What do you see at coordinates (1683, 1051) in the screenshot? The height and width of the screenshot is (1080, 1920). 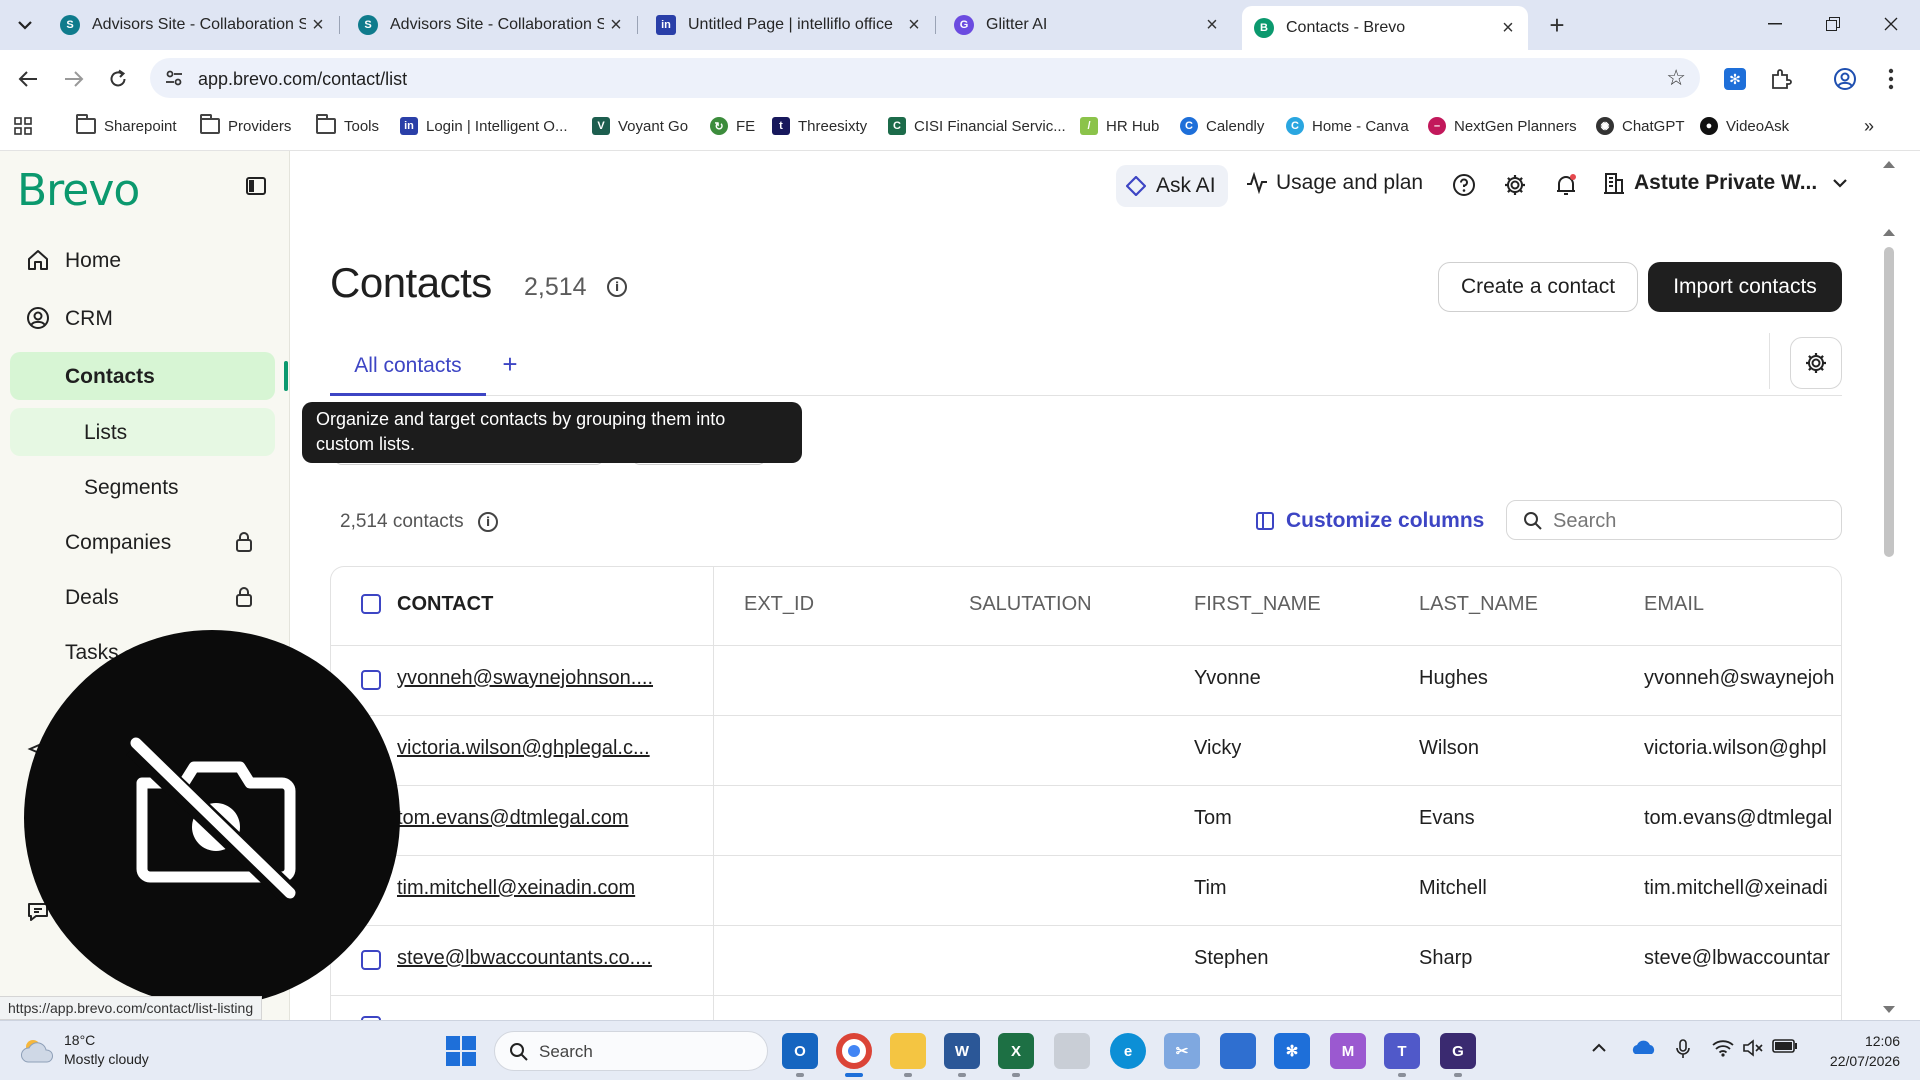 I see `microphone-icon` at bounding box center [1683, 1051].